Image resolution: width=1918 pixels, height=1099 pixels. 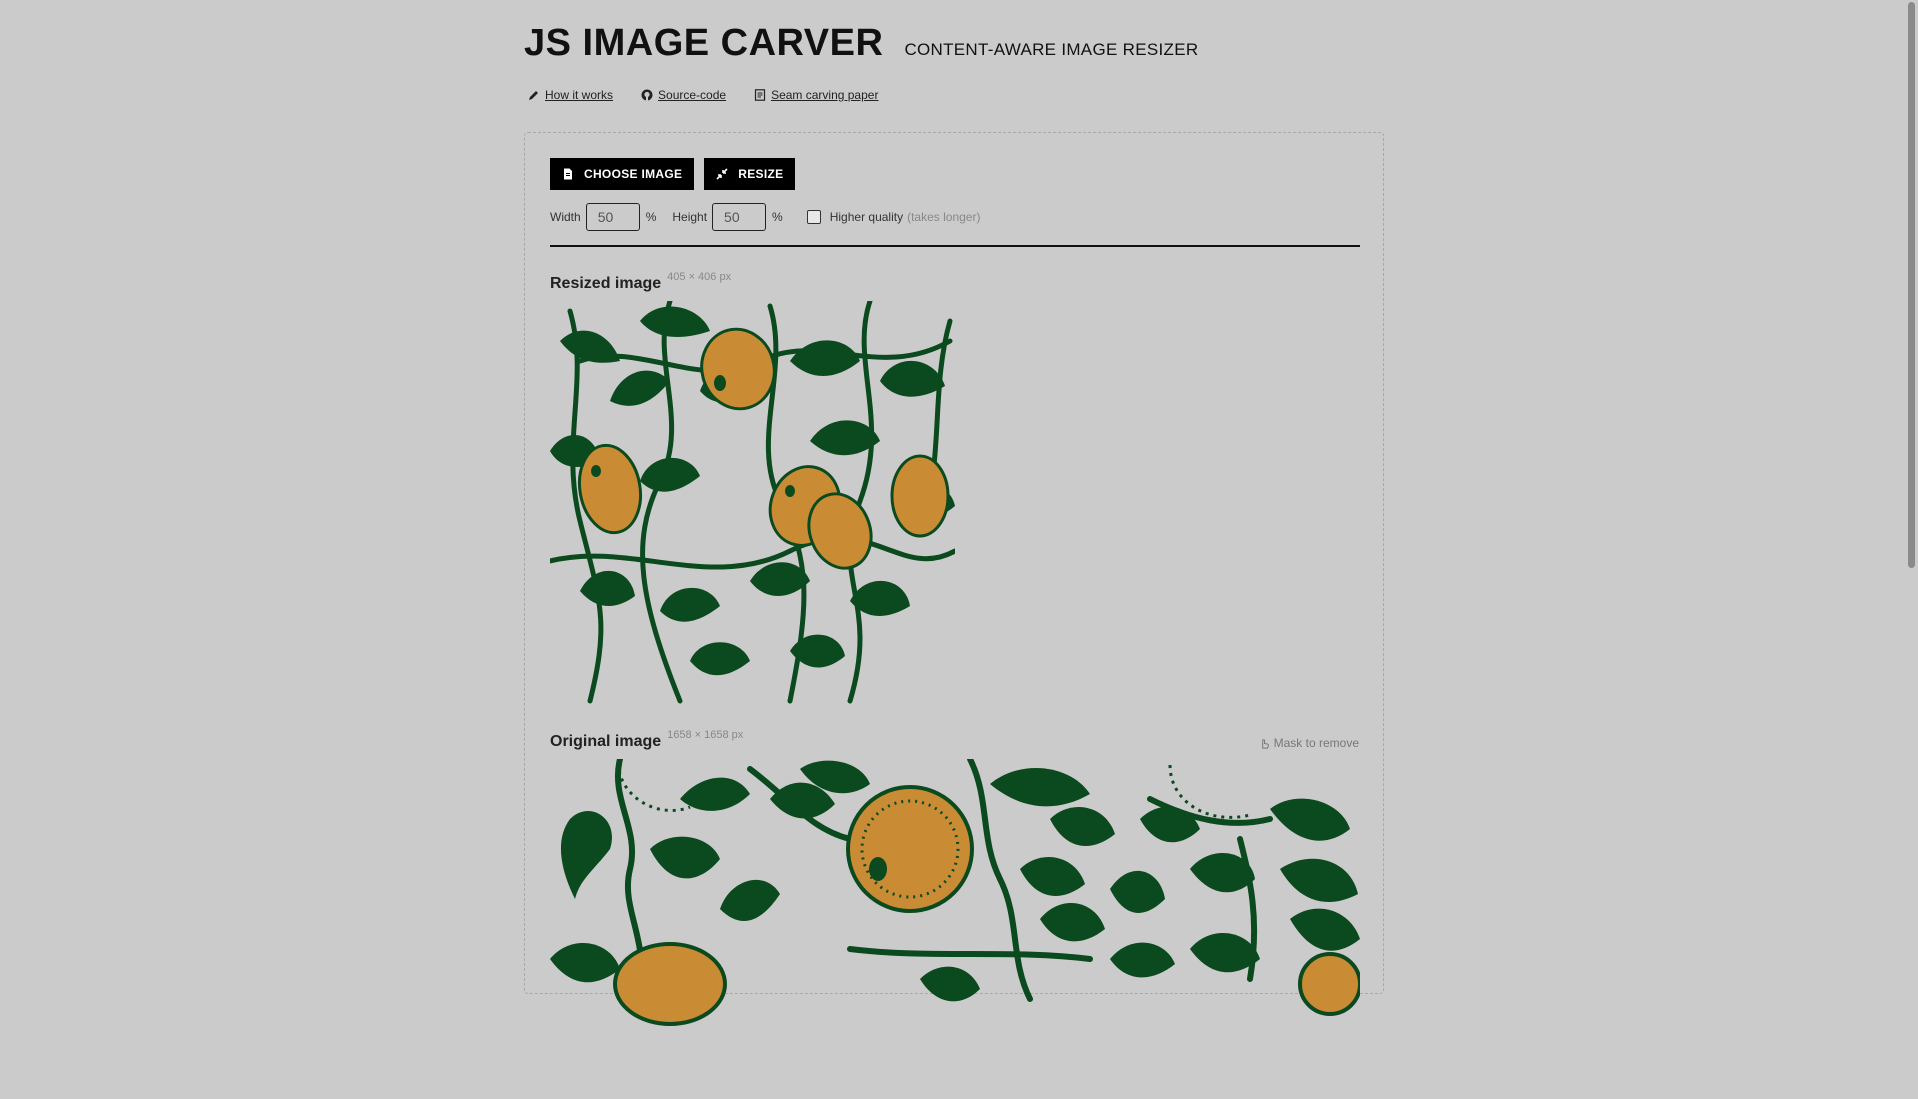 I want to click on how-it-works-link: How it works, so click(x=570, y=95).